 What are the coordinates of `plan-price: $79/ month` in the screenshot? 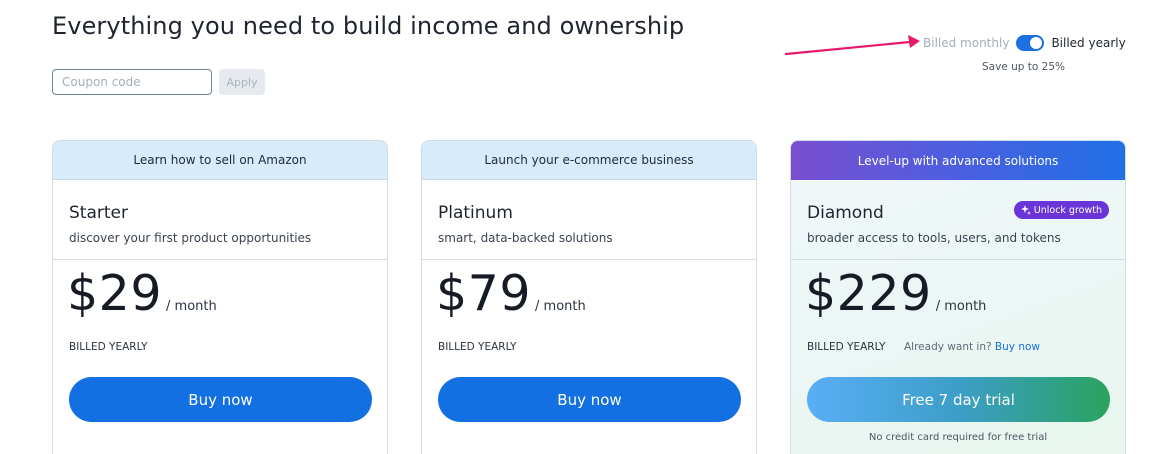 It's located at (511, 293).